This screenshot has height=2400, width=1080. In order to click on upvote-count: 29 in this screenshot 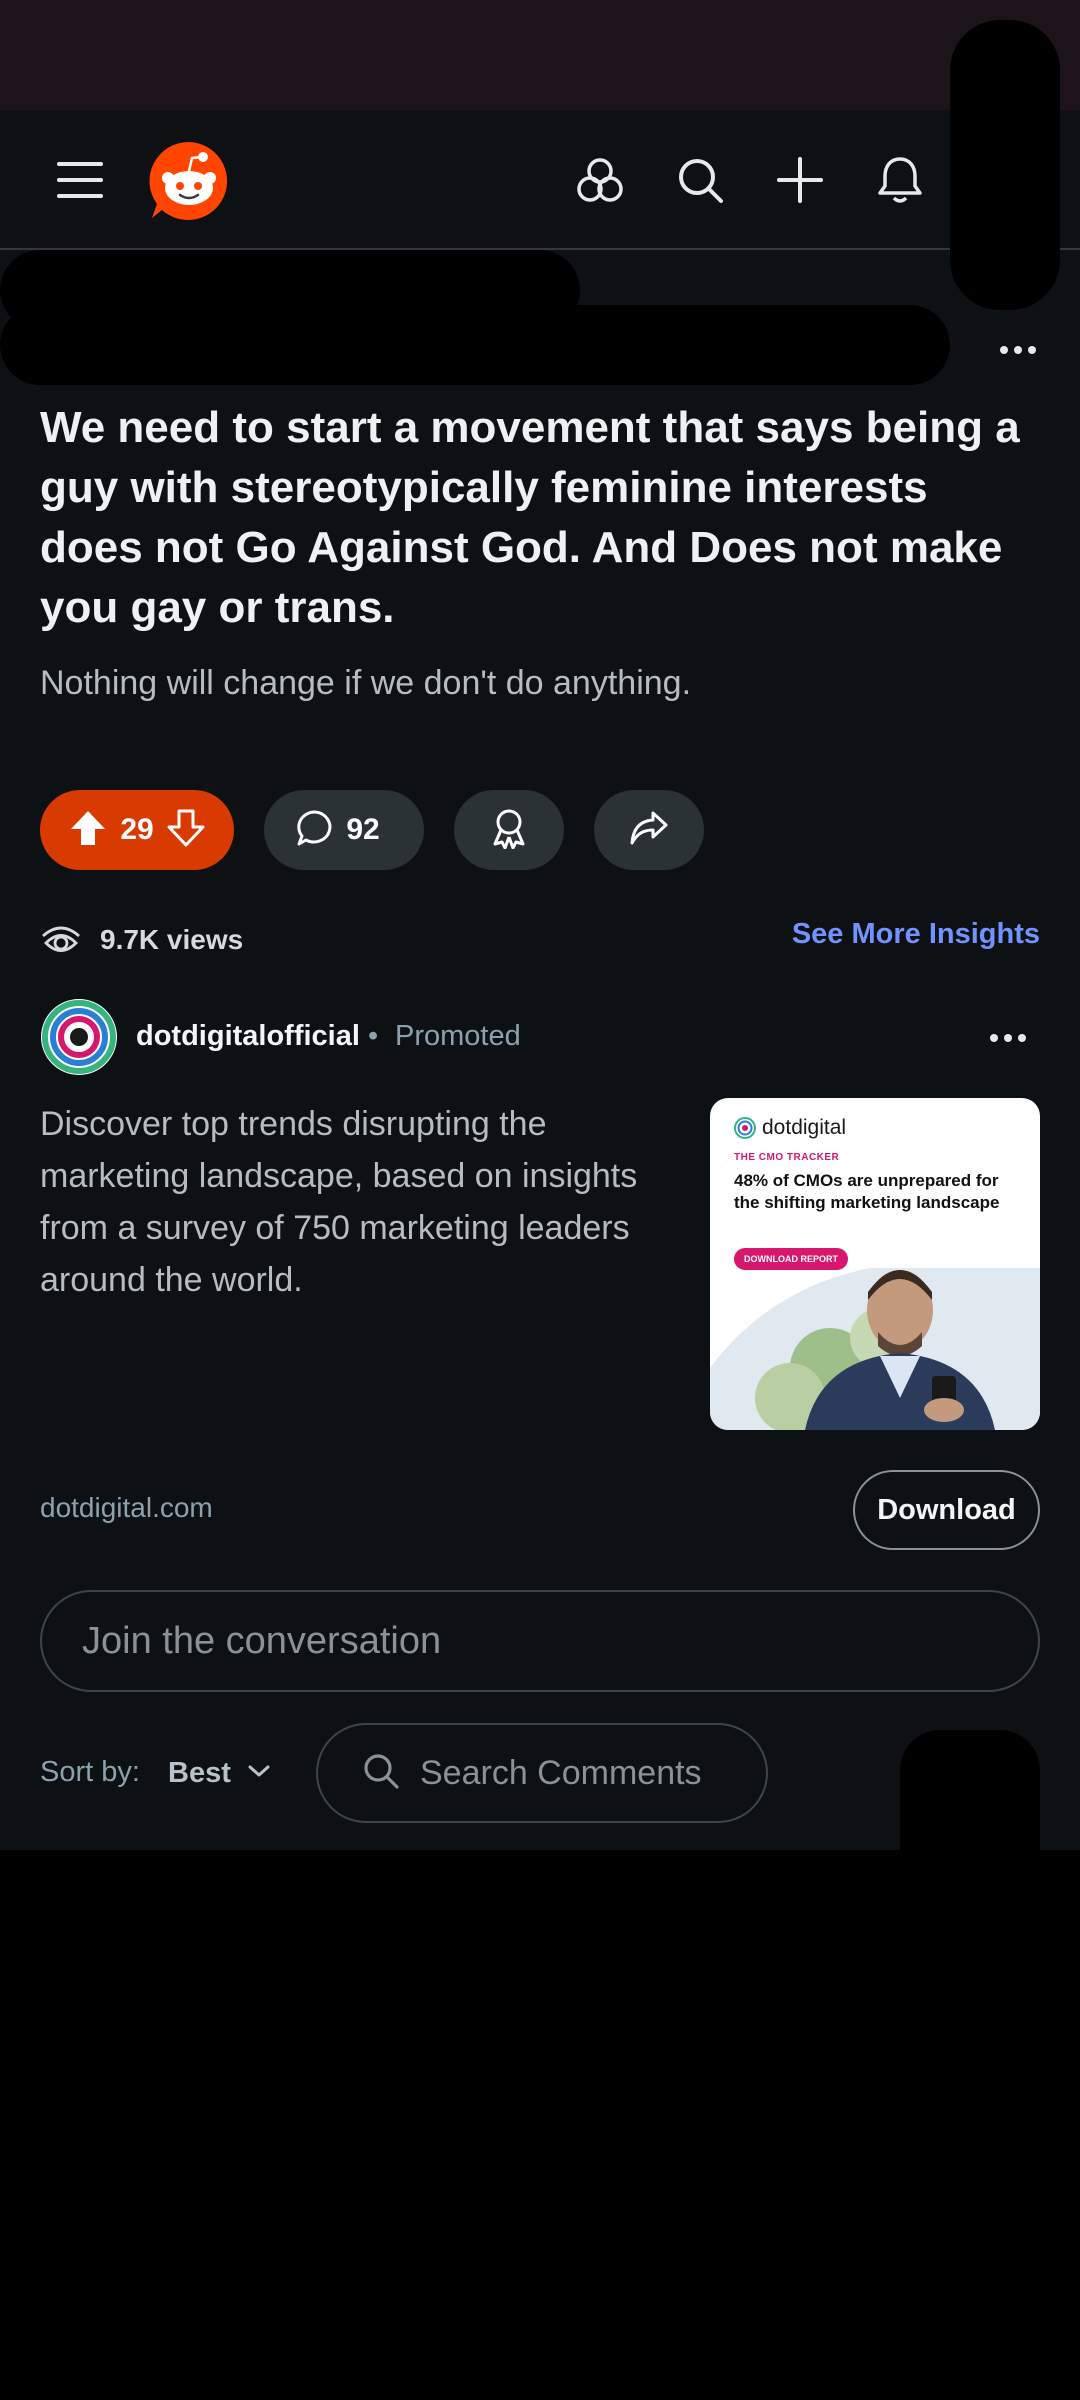, I will do `click(137, 829)`.